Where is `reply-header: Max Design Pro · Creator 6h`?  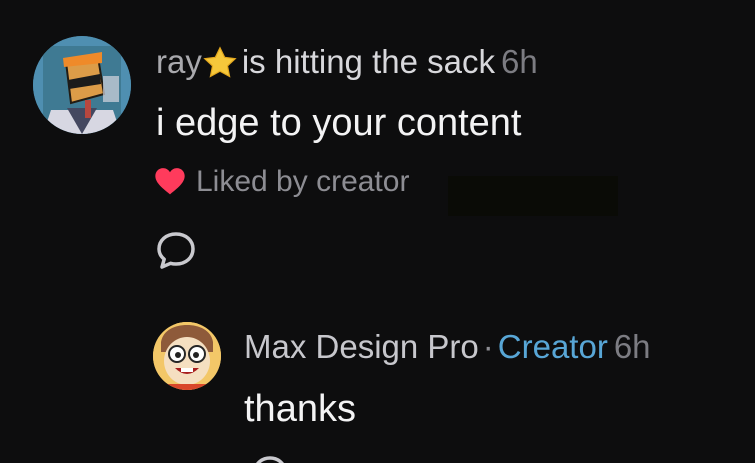
reply-header: Max Design Pro · Creator 6h is located at coordinates (447, 347).